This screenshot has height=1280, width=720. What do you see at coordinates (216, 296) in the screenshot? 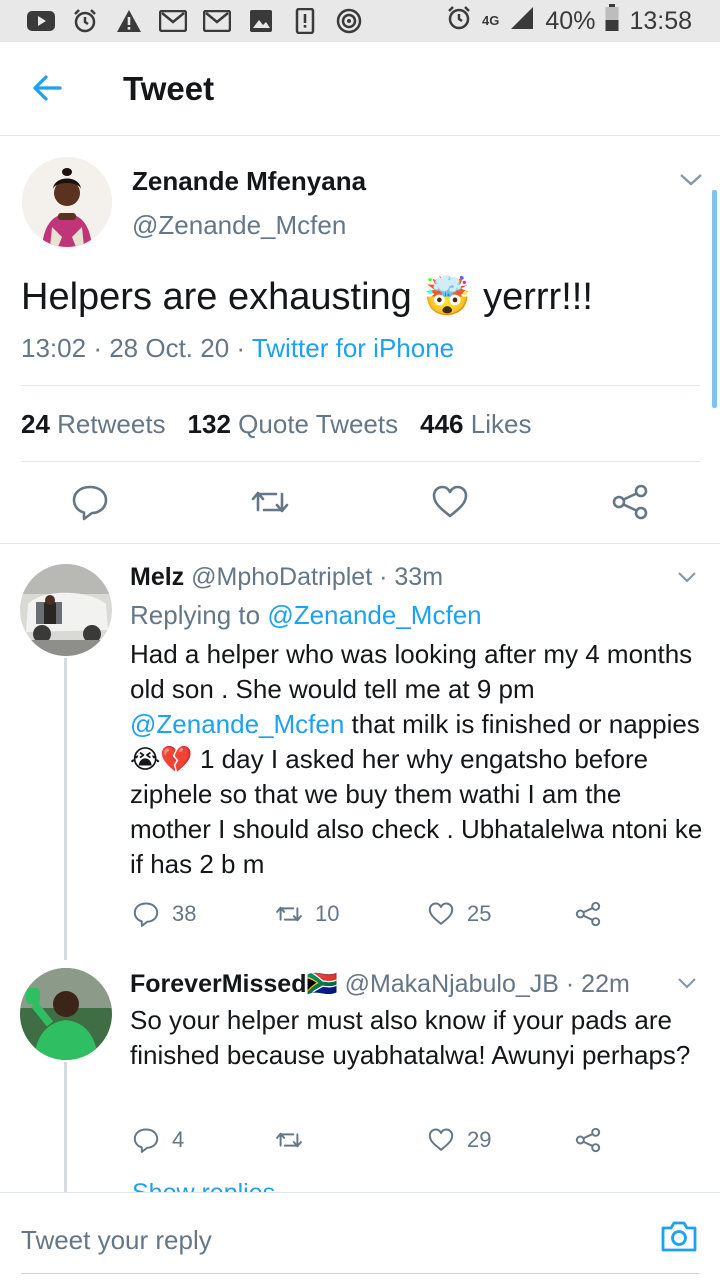
I see `tweet-text-start: Helpers are exhausting` at bounding box center [216, 296].